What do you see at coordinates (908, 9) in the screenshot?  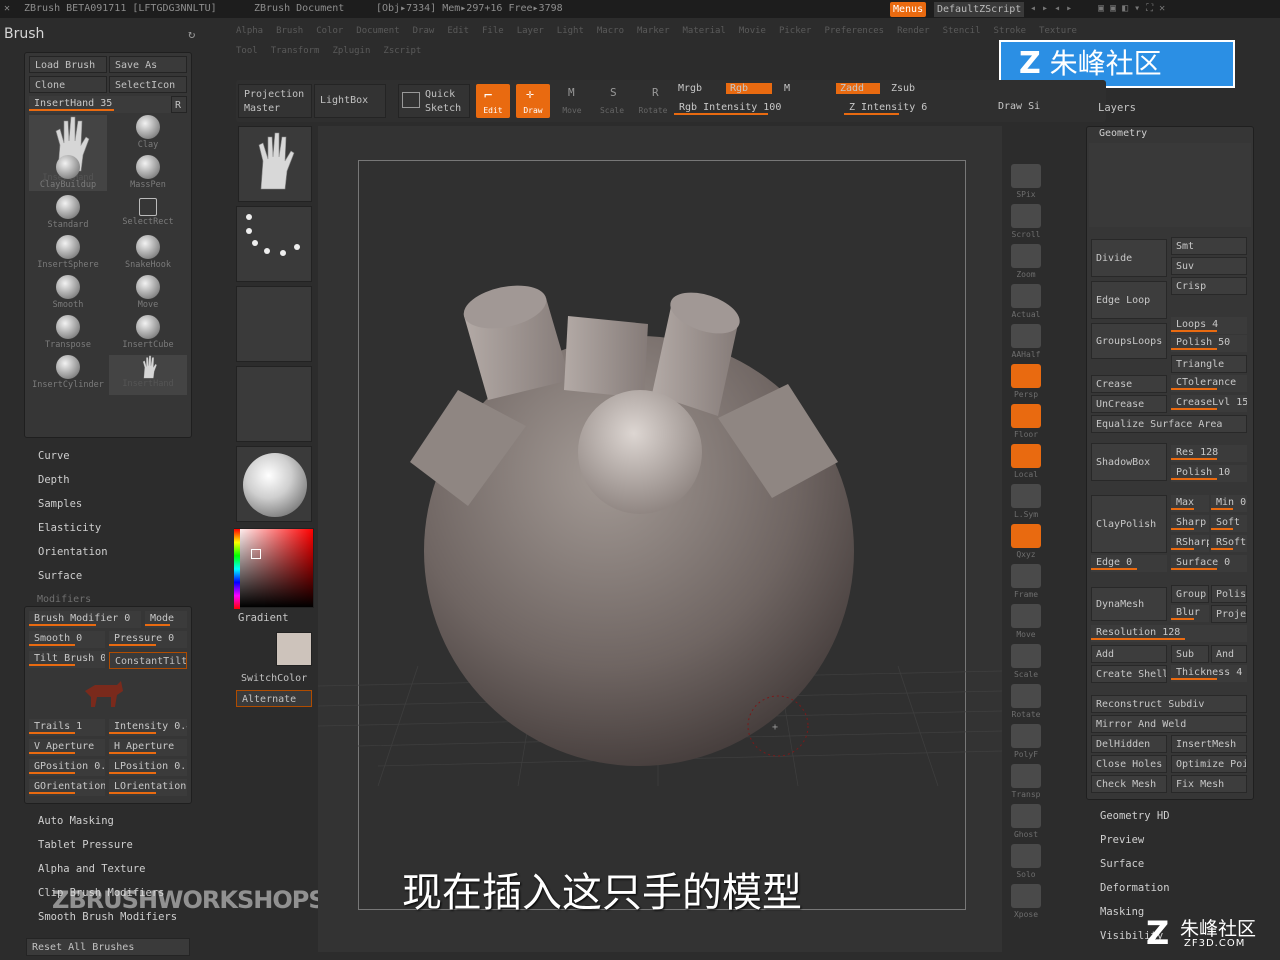 I see `menus-button: Menus` at bounding box center [908, 9].